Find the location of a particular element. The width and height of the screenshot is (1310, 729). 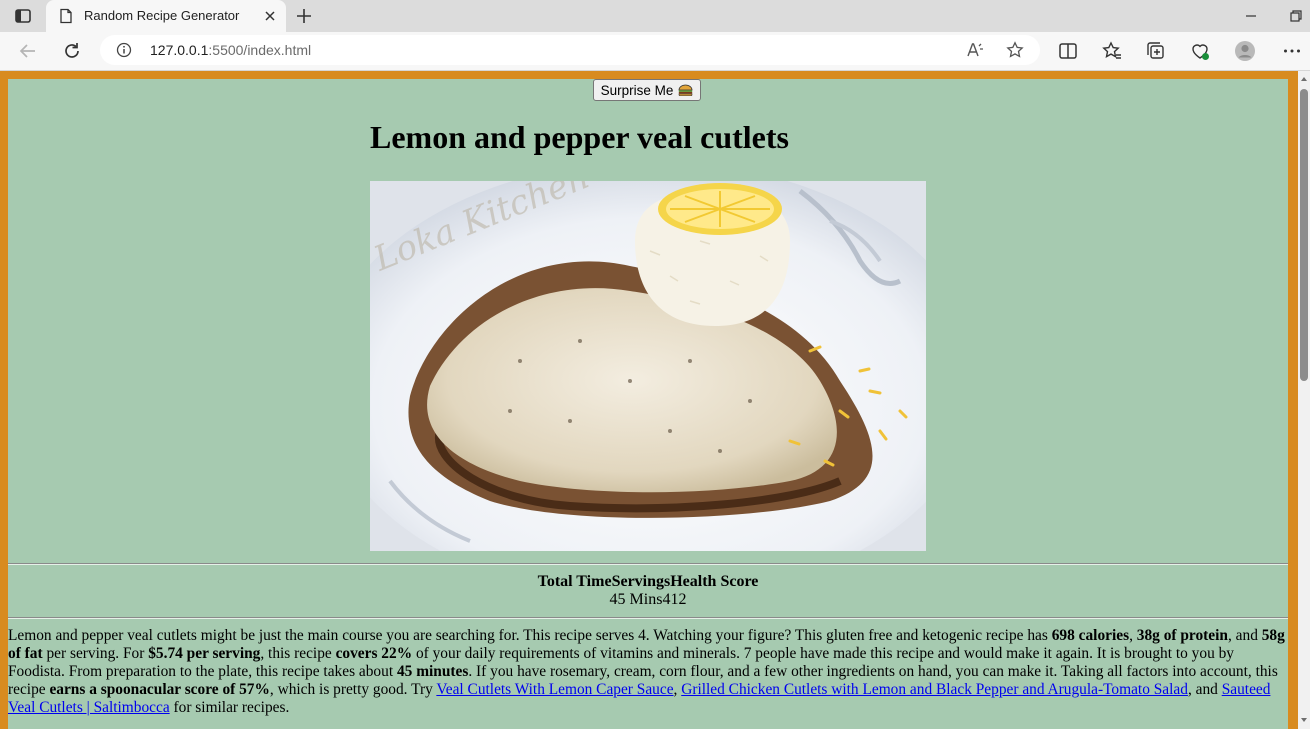

restore-icon is located at coordinates (1296, 16).